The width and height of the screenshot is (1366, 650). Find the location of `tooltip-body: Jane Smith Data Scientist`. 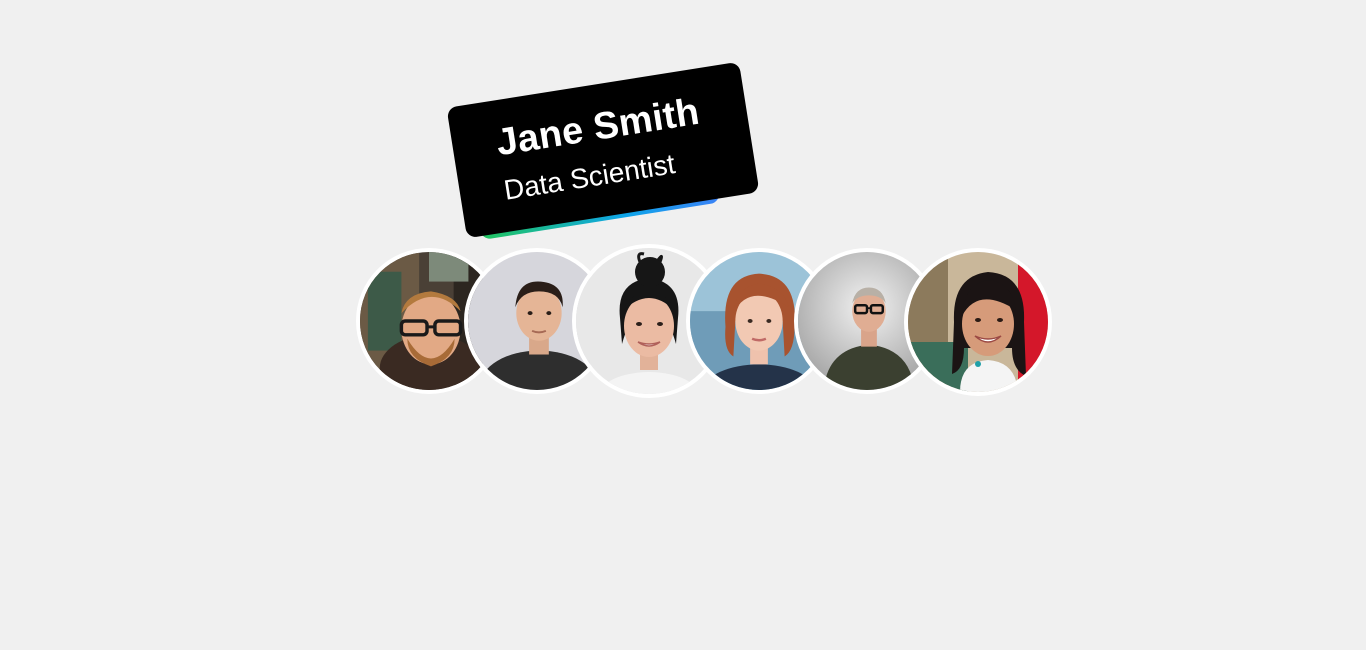

tooltip-body: Jane Smith Data Scientist is located at coordinates (603, 150).